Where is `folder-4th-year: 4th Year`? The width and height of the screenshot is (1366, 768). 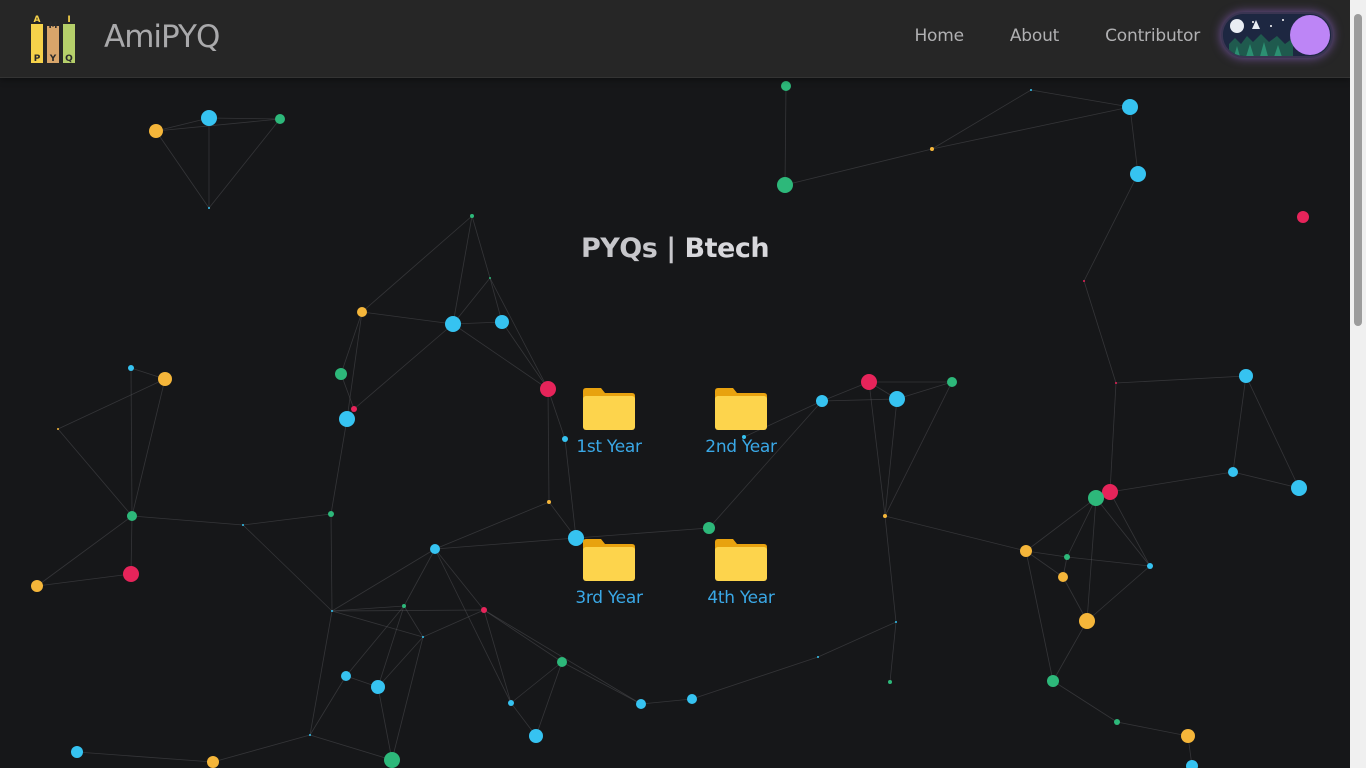
folder-4th-year: 4th Year is located at coordinates (741, 572).